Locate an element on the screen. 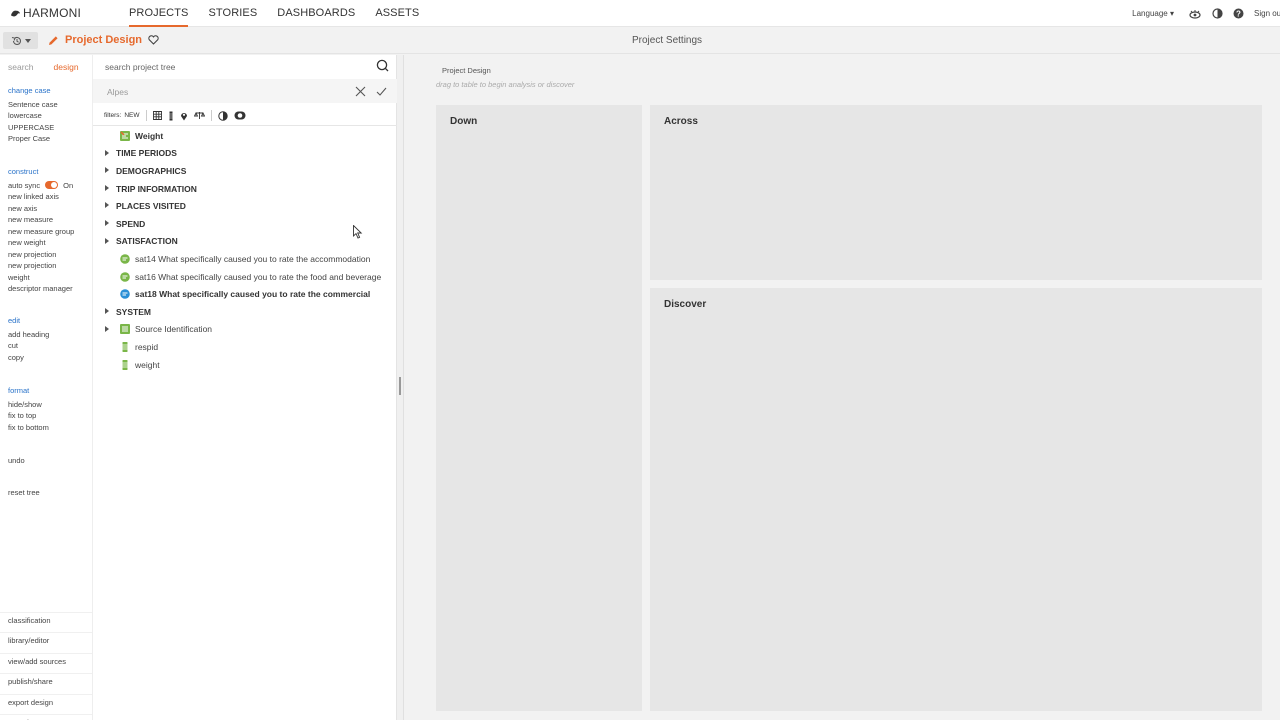  half-circle-filter-icon is located at coordinates (222, 115).